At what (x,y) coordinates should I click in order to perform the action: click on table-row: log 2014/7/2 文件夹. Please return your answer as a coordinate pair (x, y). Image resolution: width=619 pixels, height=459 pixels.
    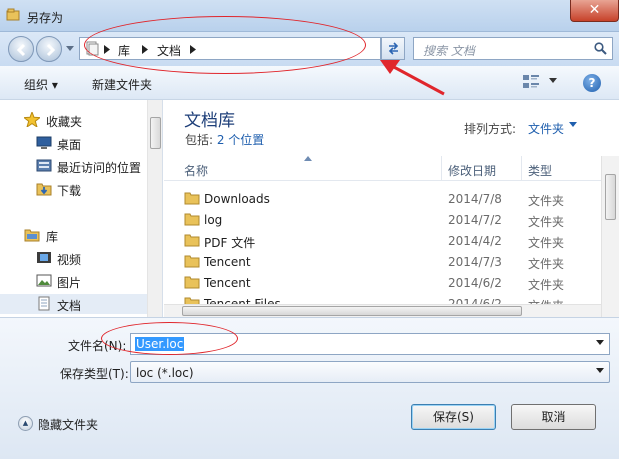
    Looking at the image, I should click on (382, 219).